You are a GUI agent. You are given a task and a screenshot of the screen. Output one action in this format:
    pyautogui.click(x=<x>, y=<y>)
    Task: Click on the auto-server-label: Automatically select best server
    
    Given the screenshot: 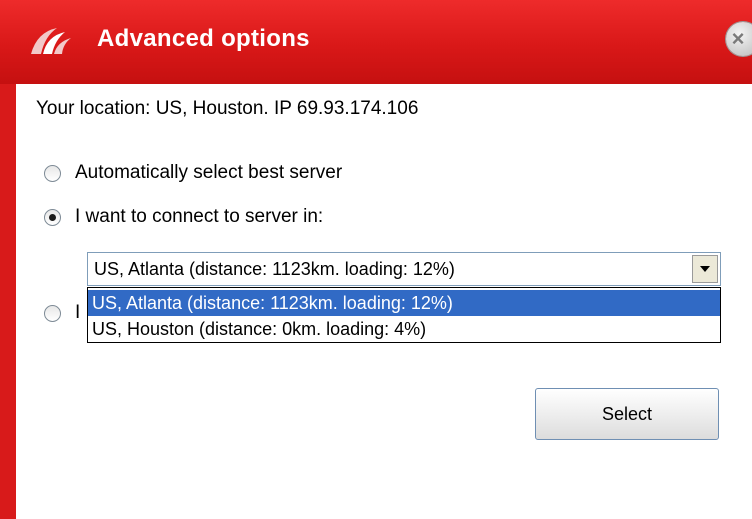 What is the action you would take?
    pyautogui.click(x=209, y=172)
    